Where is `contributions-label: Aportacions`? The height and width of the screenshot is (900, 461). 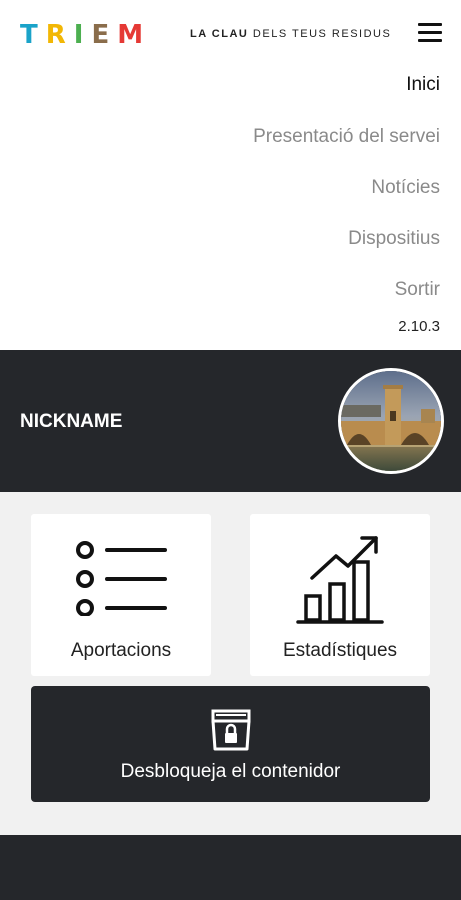
contributions-label: Aportacions is located at coordinates (121, 650).